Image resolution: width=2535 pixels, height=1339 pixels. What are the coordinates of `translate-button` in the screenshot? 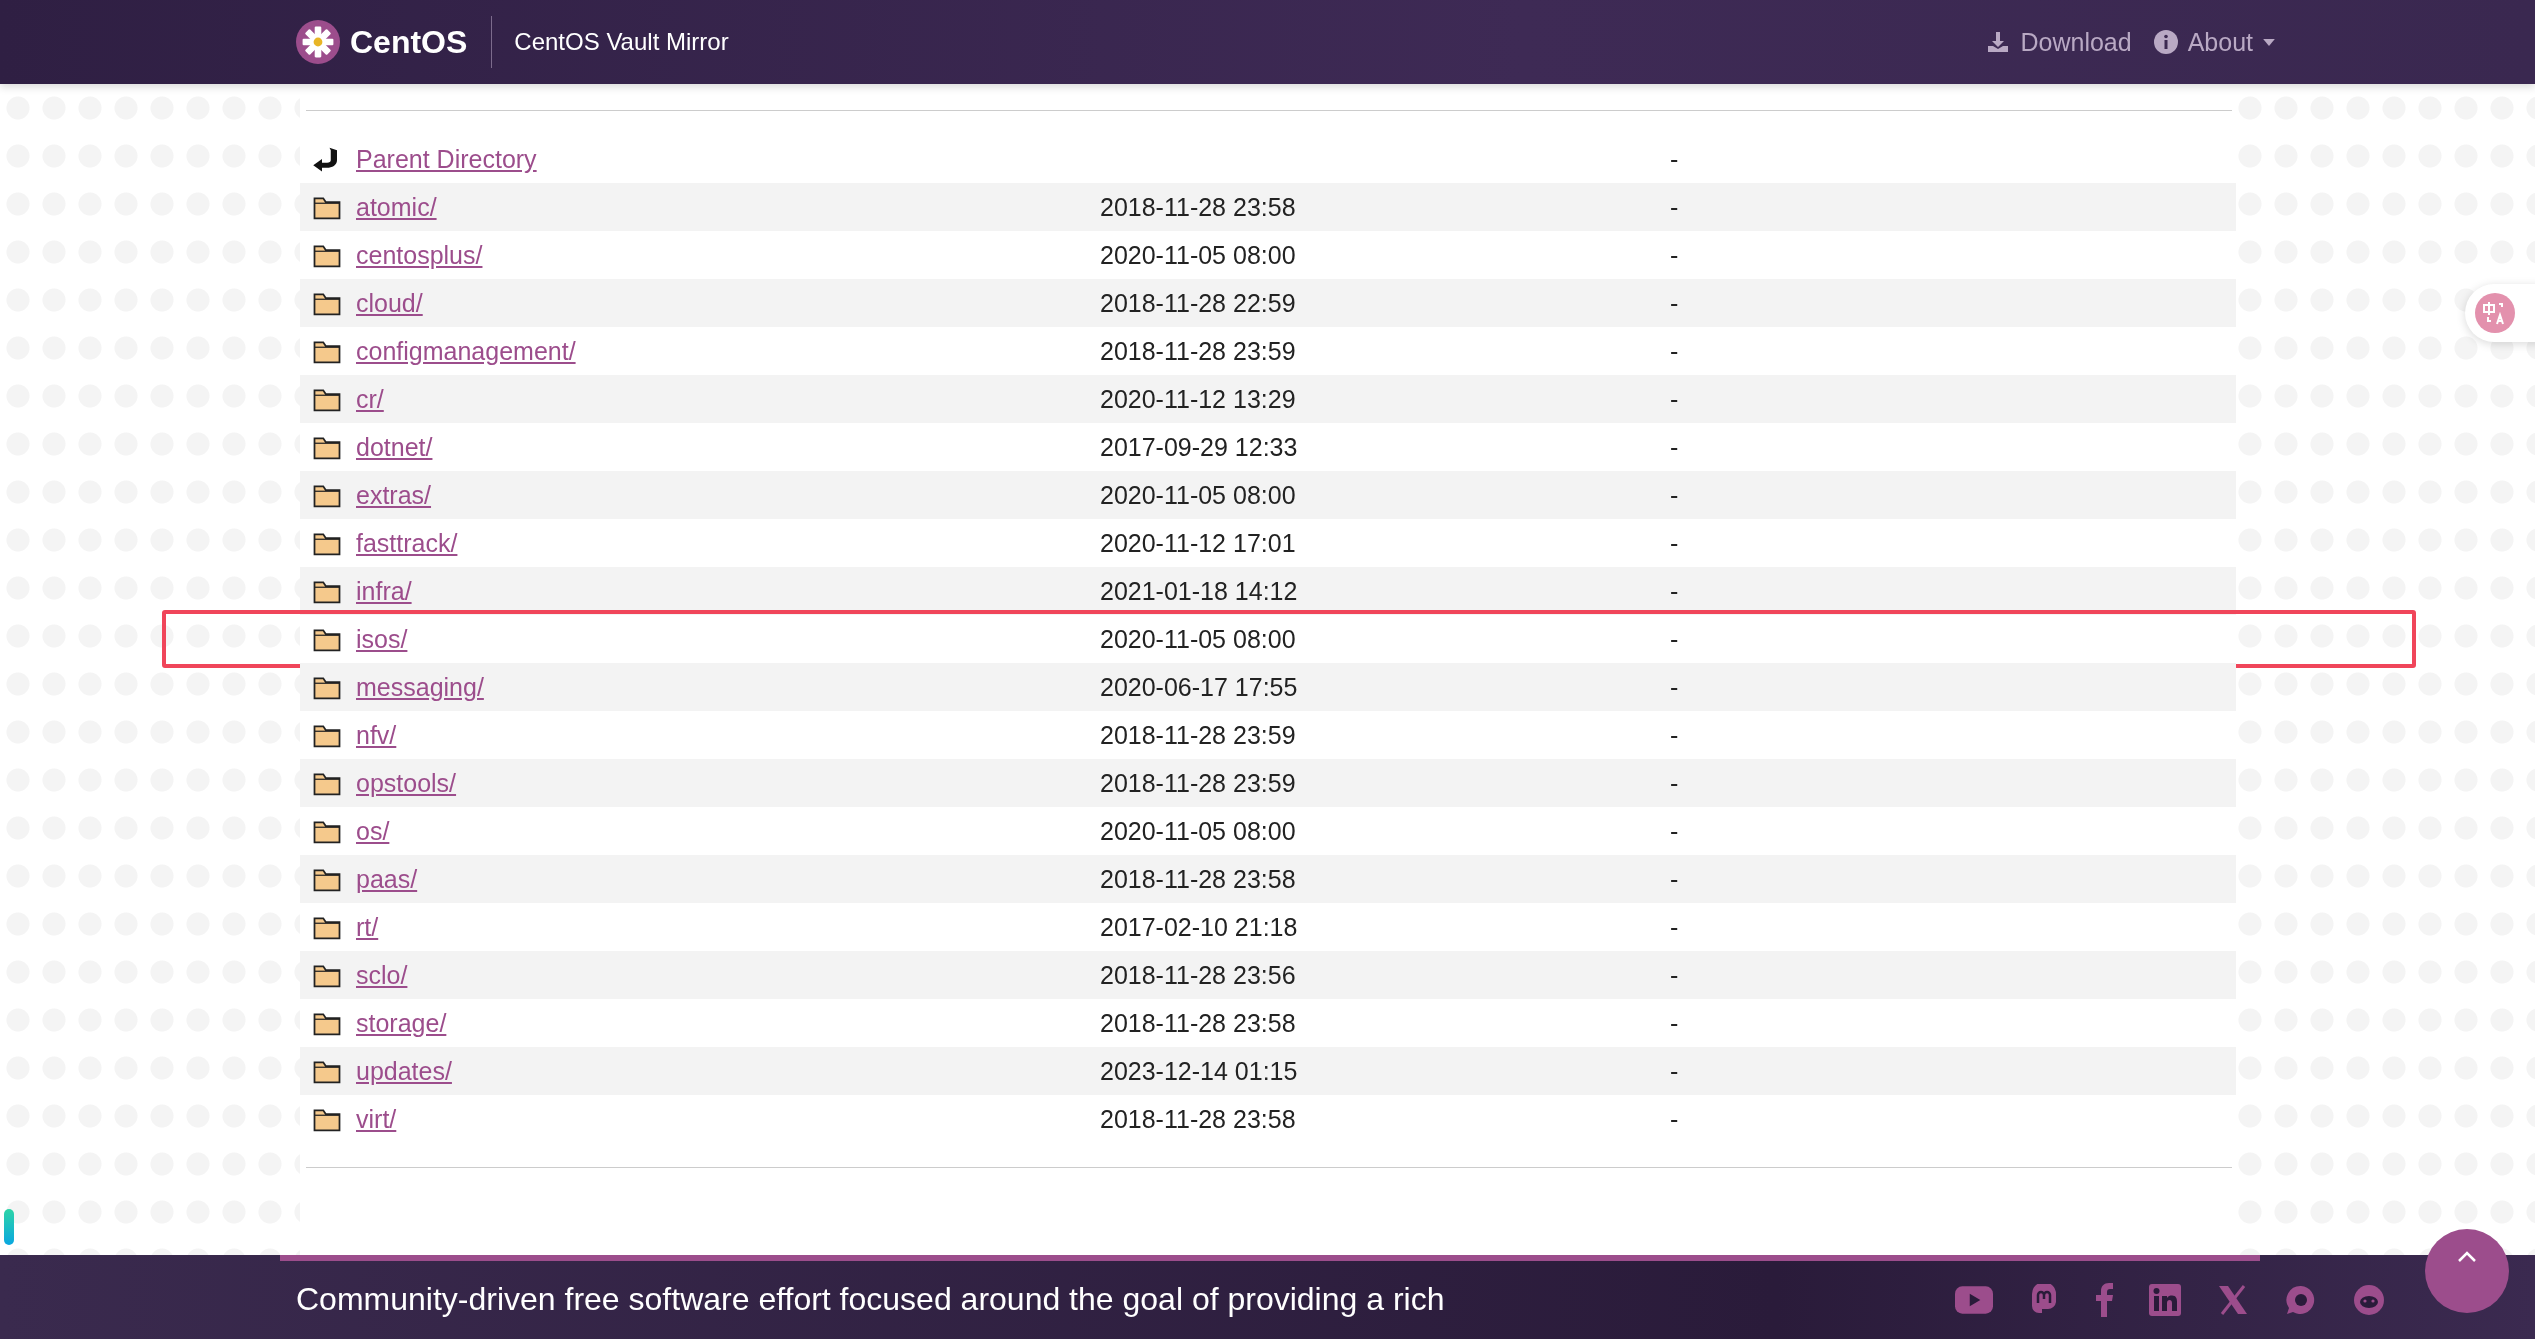 It's located at (2500, 313).